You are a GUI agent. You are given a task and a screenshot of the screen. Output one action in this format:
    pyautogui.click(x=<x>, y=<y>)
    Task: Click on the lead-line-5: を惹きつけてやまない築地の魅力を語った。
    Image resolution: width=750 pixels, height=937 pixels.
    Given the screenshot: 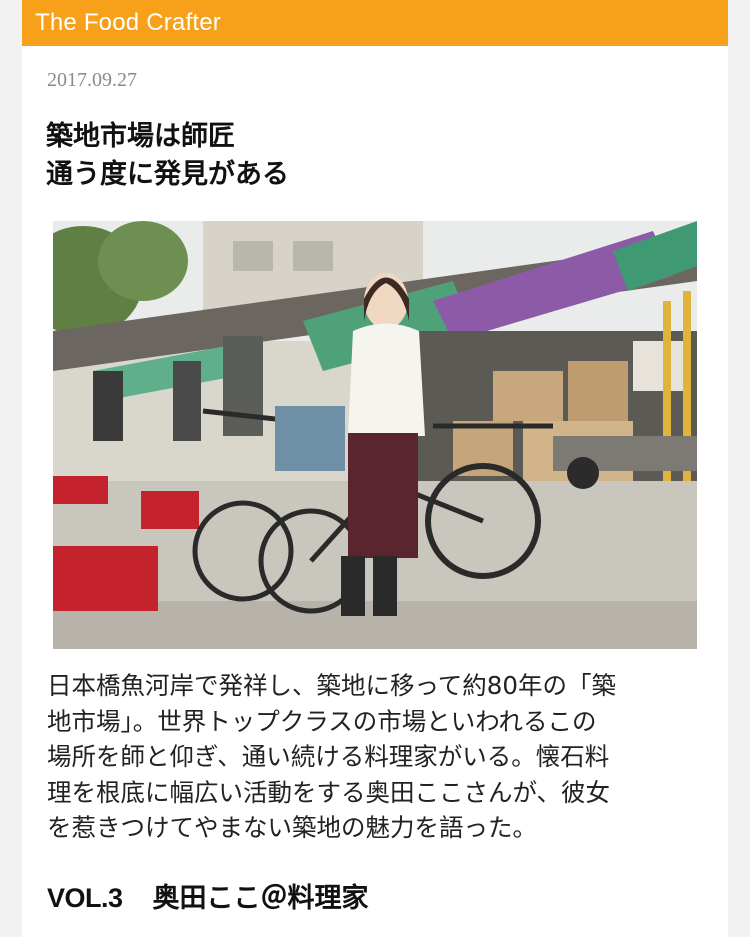 What is the action you would take?
    pyautogui.click(x=292, y=827)
    